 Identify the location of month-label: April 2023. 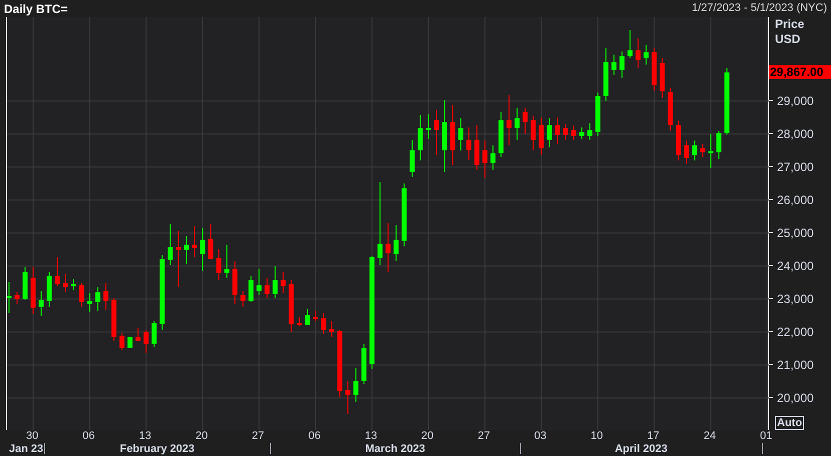
(641, 449).